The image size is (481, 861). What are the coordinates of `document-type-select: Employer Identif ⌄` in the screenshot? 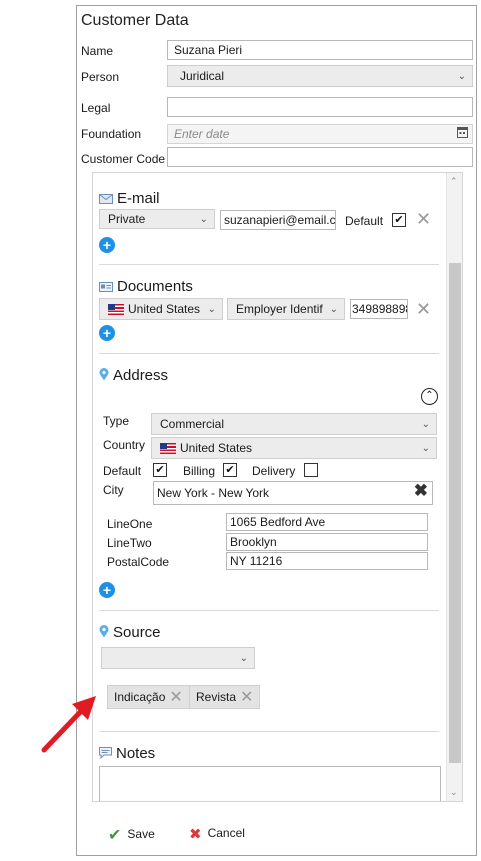 It's located at (286, 309).